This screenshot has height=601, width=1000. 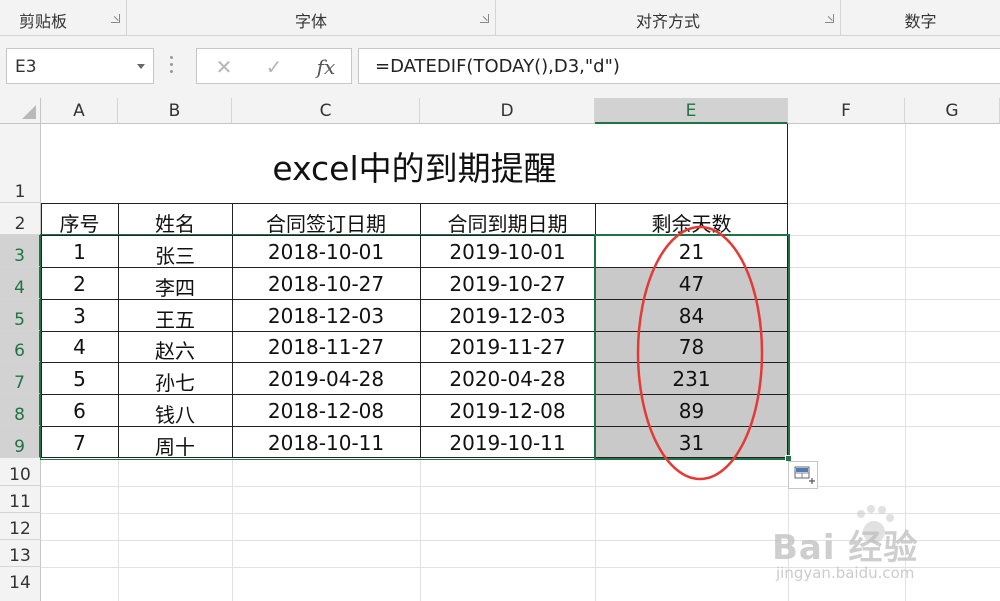 What do you see at coordinates (20, 529) in the screenshot?
I see `row-number: 12` at bounding box center [20, 529].